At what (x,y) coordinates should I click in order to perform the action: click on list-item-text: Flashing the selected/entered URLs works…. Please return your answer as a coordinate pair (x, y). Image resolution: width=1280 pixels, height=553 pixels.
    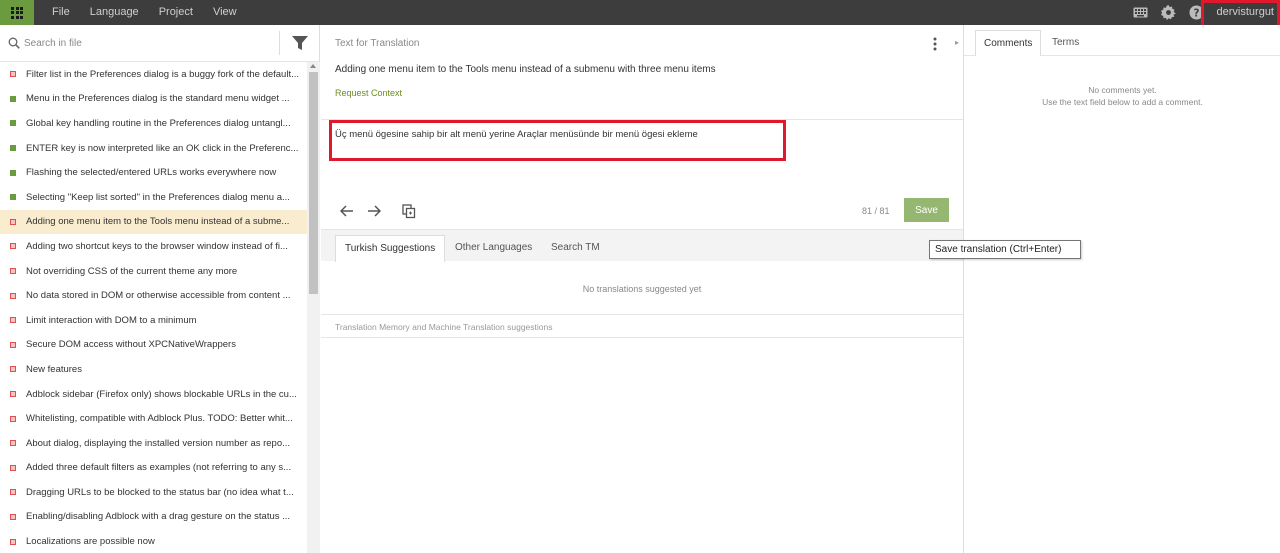
    Looking at the image, I should click on (151, 173).